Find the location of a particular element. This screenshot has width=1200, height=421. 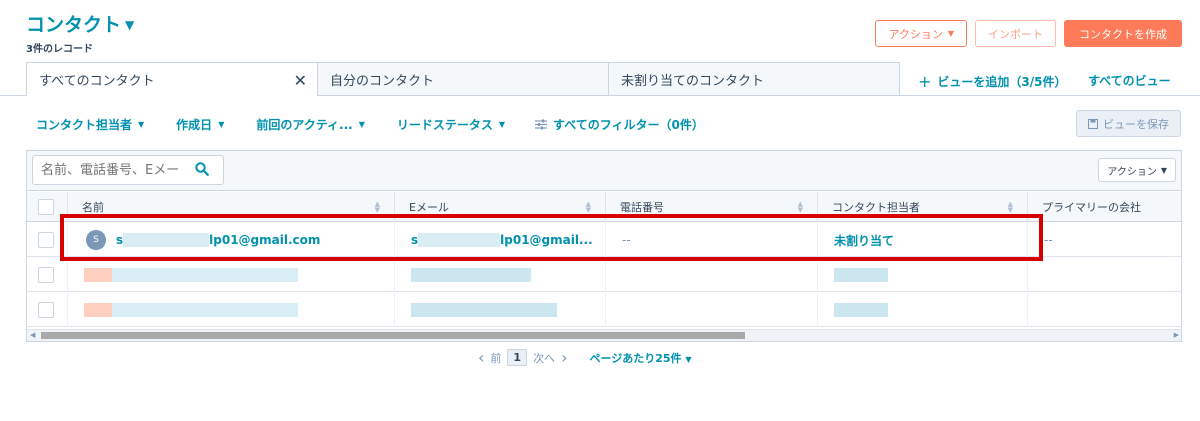

save-view-label: ビューを保存 is located at coordinates (1136, 124).